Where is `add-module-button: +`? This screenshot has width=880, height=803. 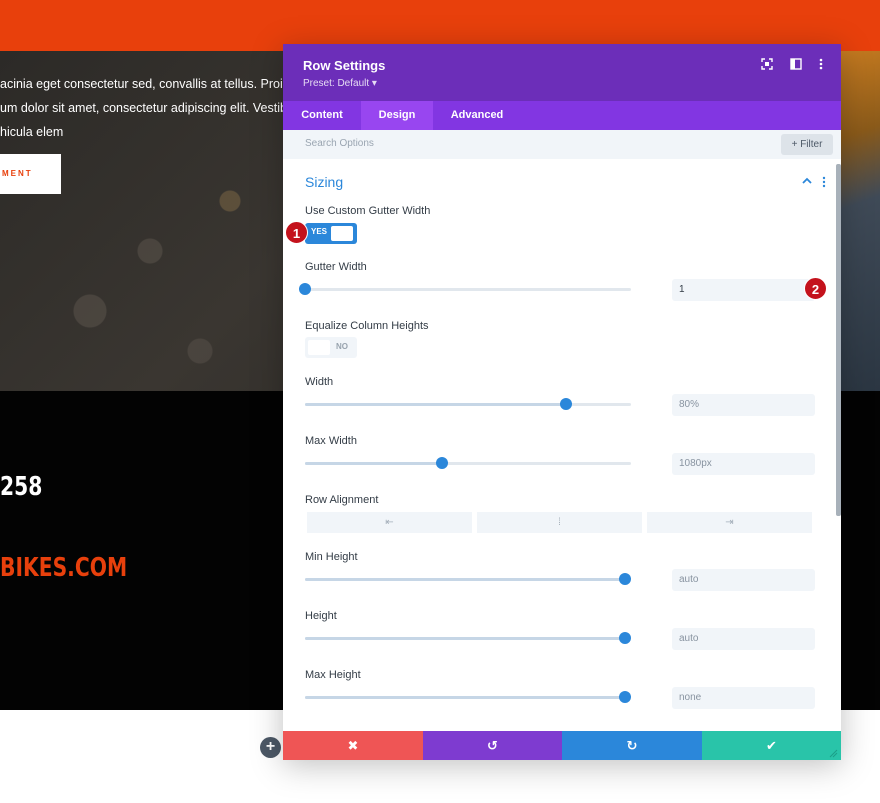
add-module-button: + is located at coordinates (270, 747).